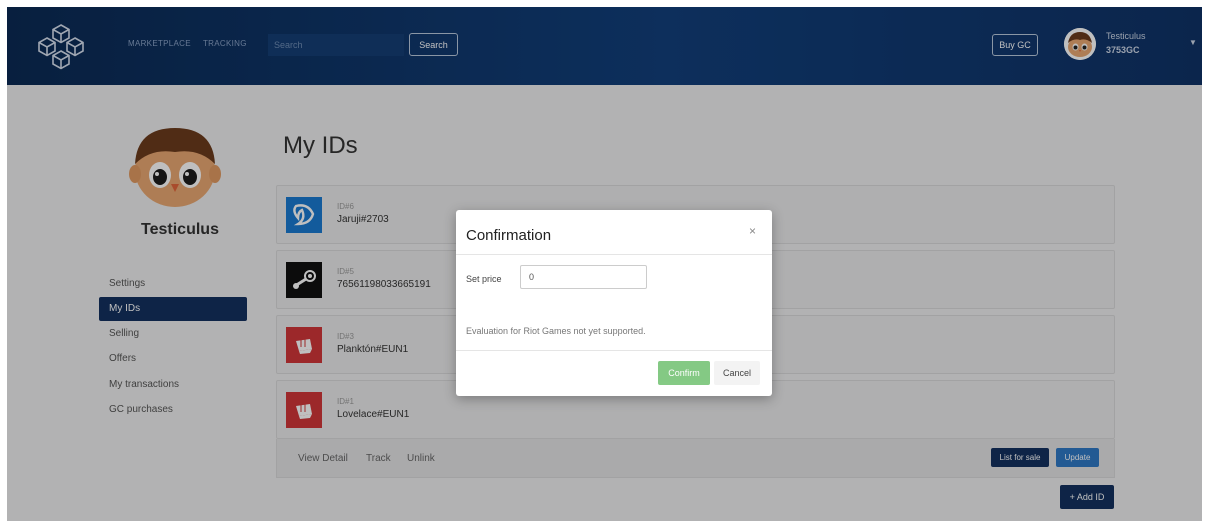  What do you see at coordinates (583, 277) in the screenshot?
I see `price-input` at bounding box center [583, 277].